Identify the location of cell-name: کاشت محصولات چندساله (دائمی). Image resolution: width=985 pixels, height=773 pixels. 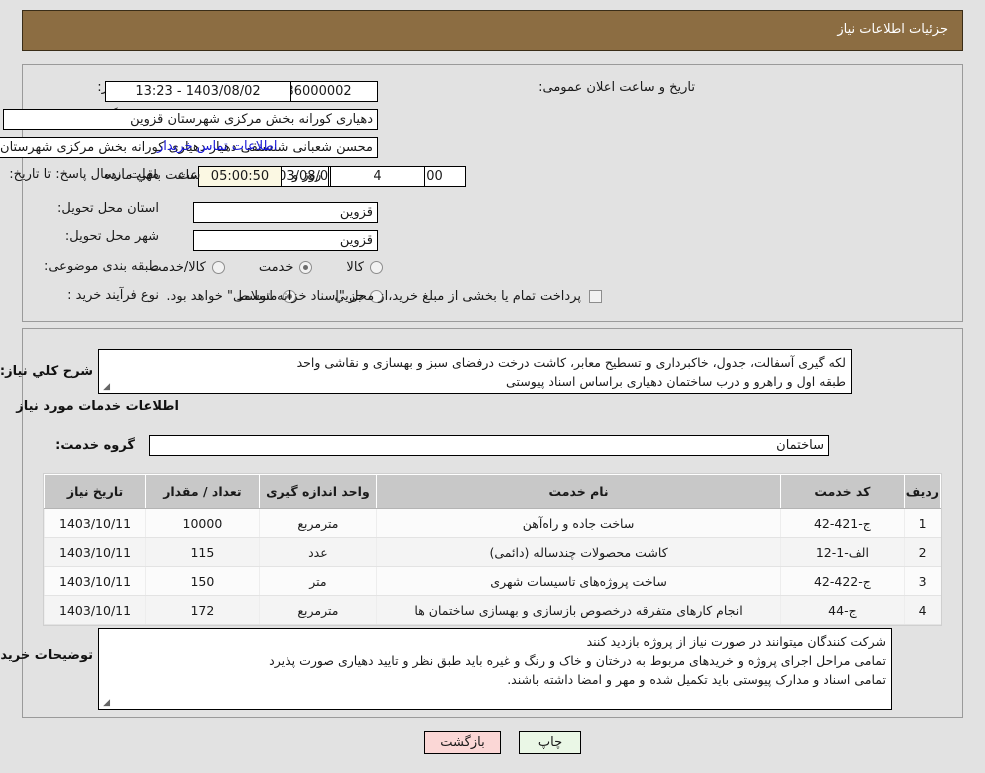
(578, 552).